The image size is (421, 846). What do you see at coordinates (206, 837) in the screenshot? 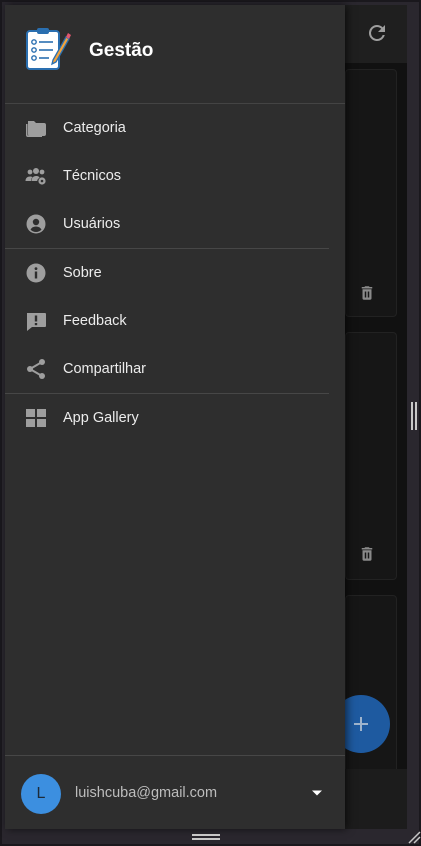
I see `resize-handle-bottom` at bounding box center [206, 837].